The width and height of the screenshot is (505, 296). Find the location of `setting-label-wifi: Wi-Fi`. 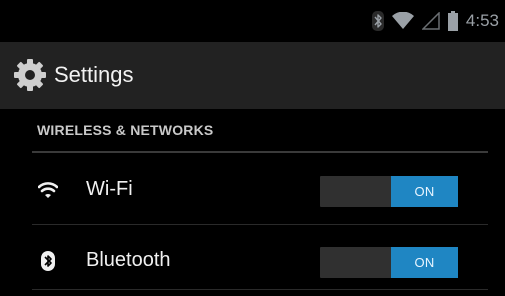

setting-label-wifi: Wi-Fi is located at coordinates (109, 189).